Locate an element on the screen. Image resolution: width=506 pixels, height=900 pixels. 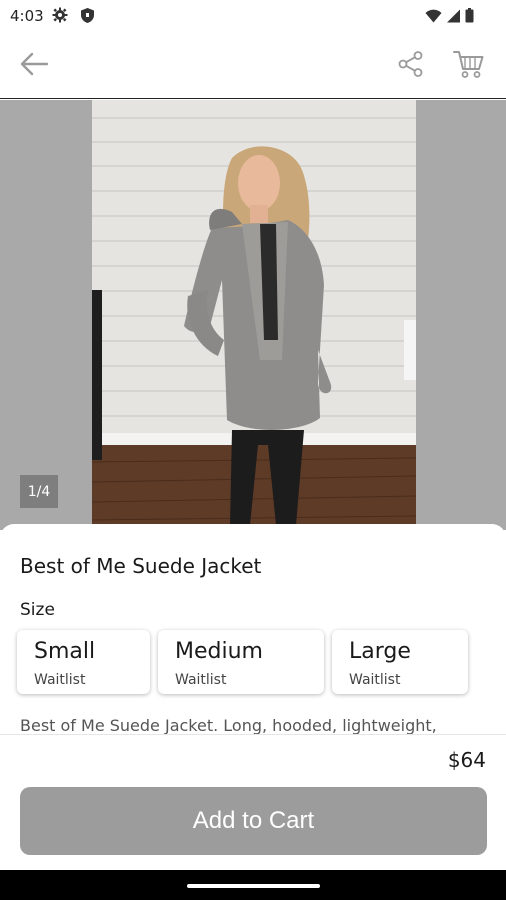
size-label: Size is located at coordinates (37, 610).